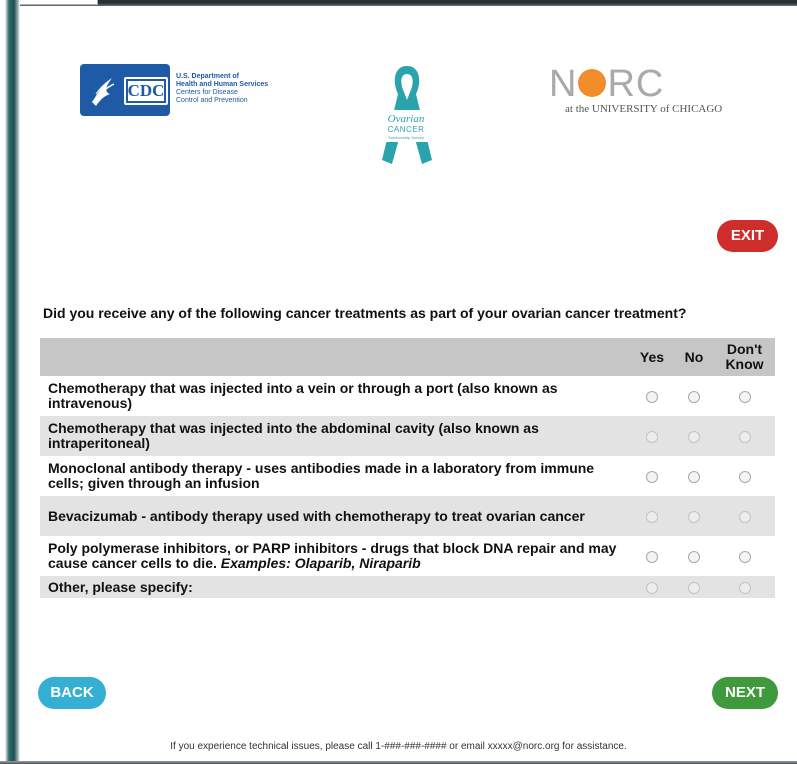 This screenshot has width=797, height=764. Describe the element at coordinates (207, 92) in the screenshot. I see `hhs-line-3: Centers for Disease` at that location.